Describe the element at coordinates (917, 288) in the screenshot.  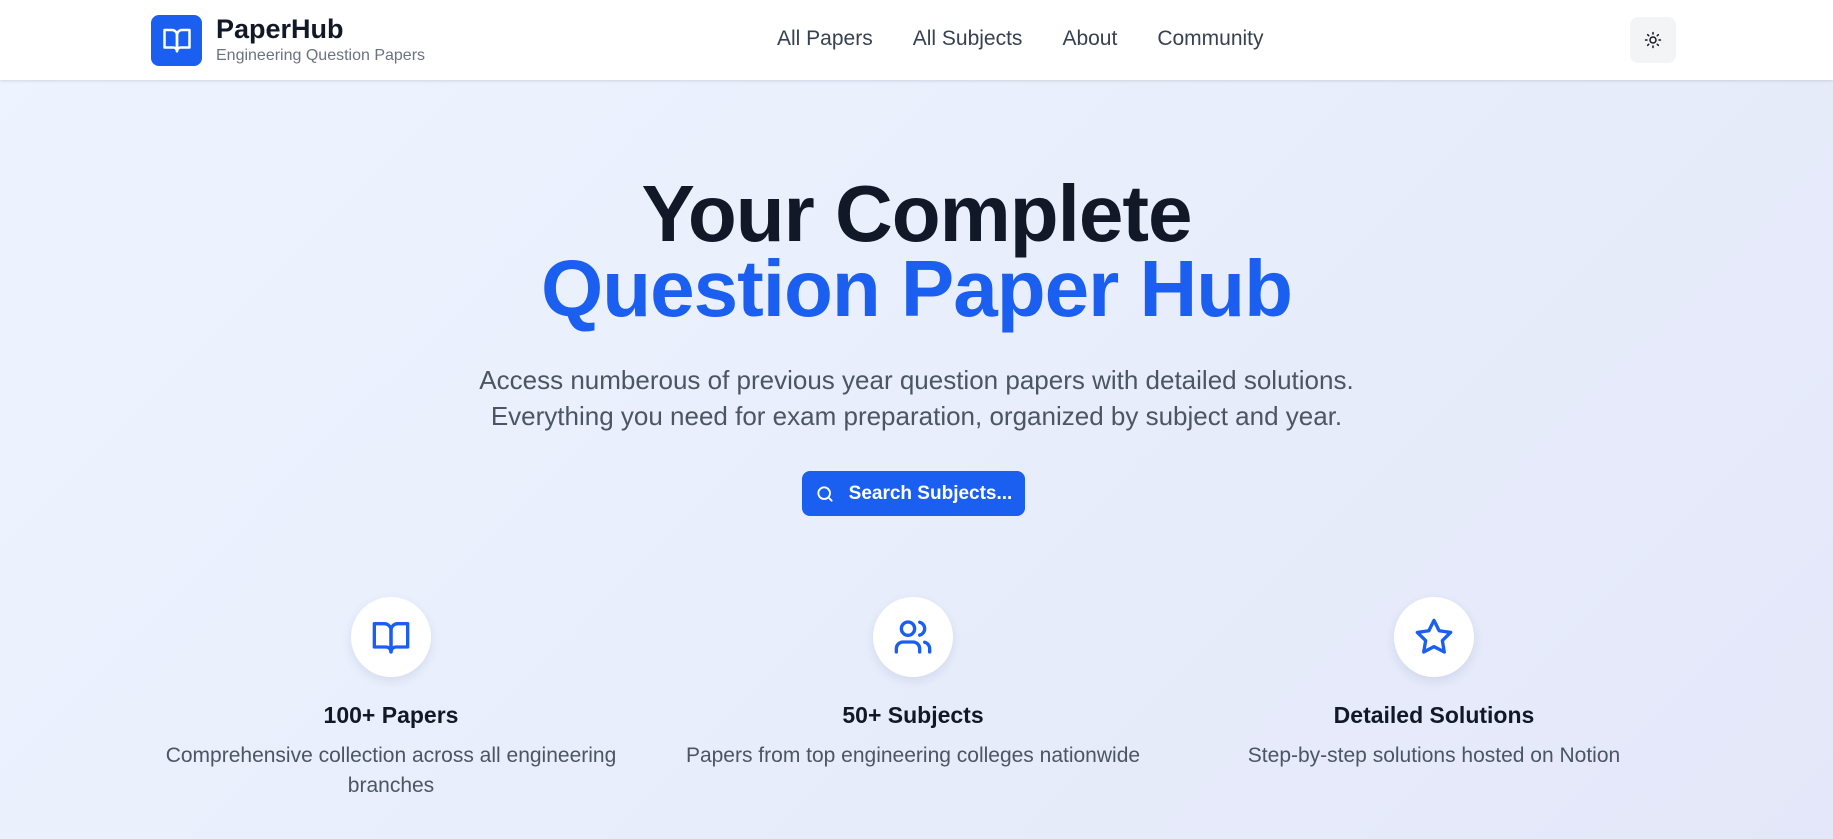
I see `hero-title-line2: Question Paper Hub` at that location.